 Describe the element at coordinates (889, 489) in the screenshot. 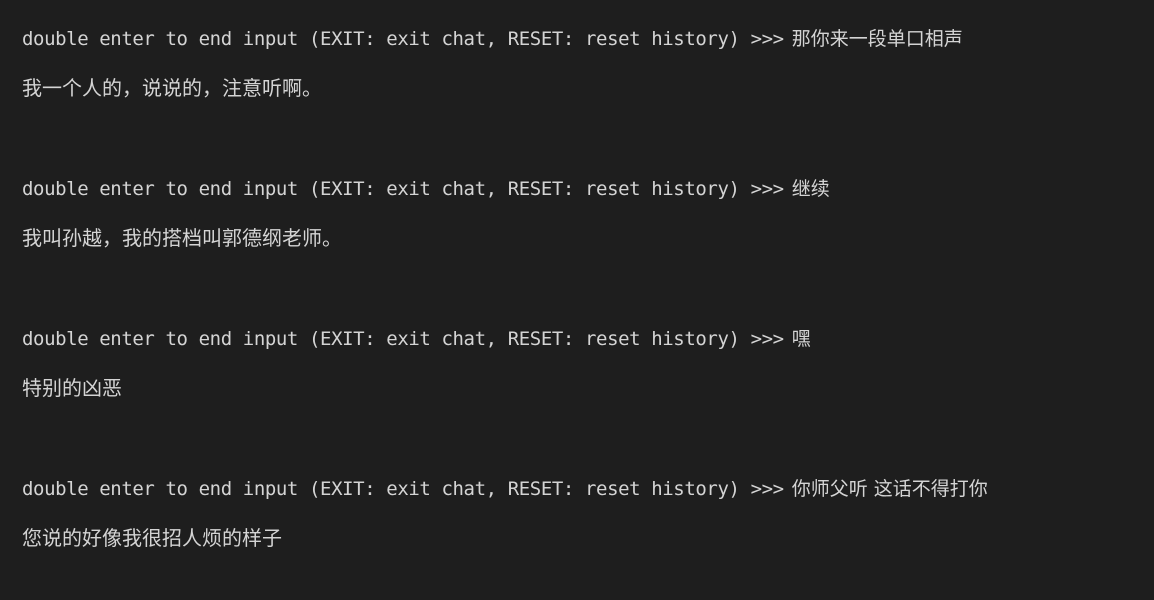

I see `user-input-text: 你师父听 这话不得打你` at that location.